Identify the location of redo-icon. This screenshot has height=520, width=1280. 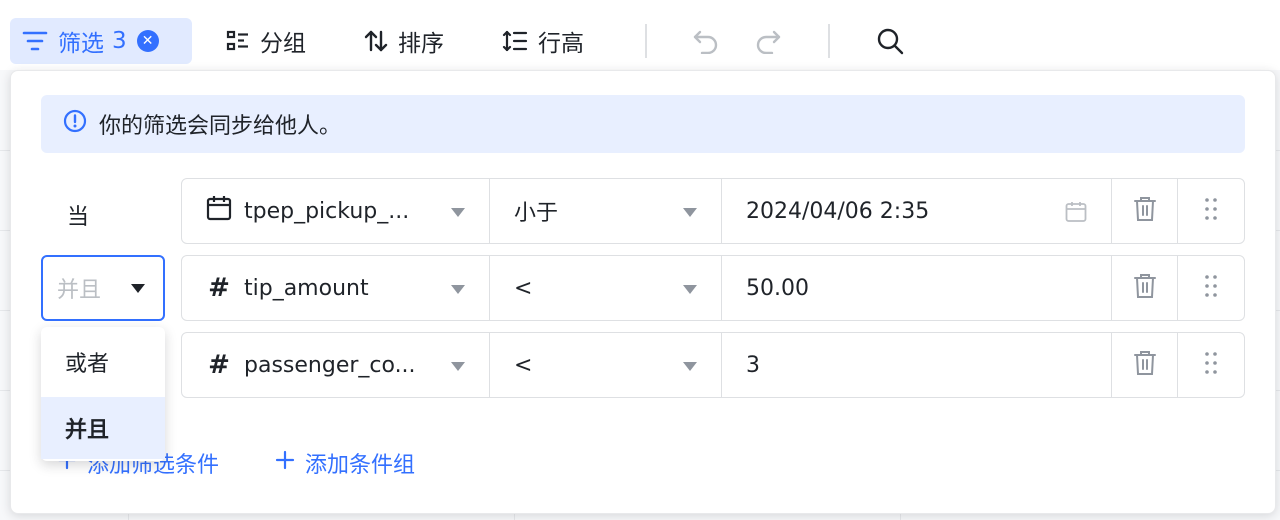
(768, 41).